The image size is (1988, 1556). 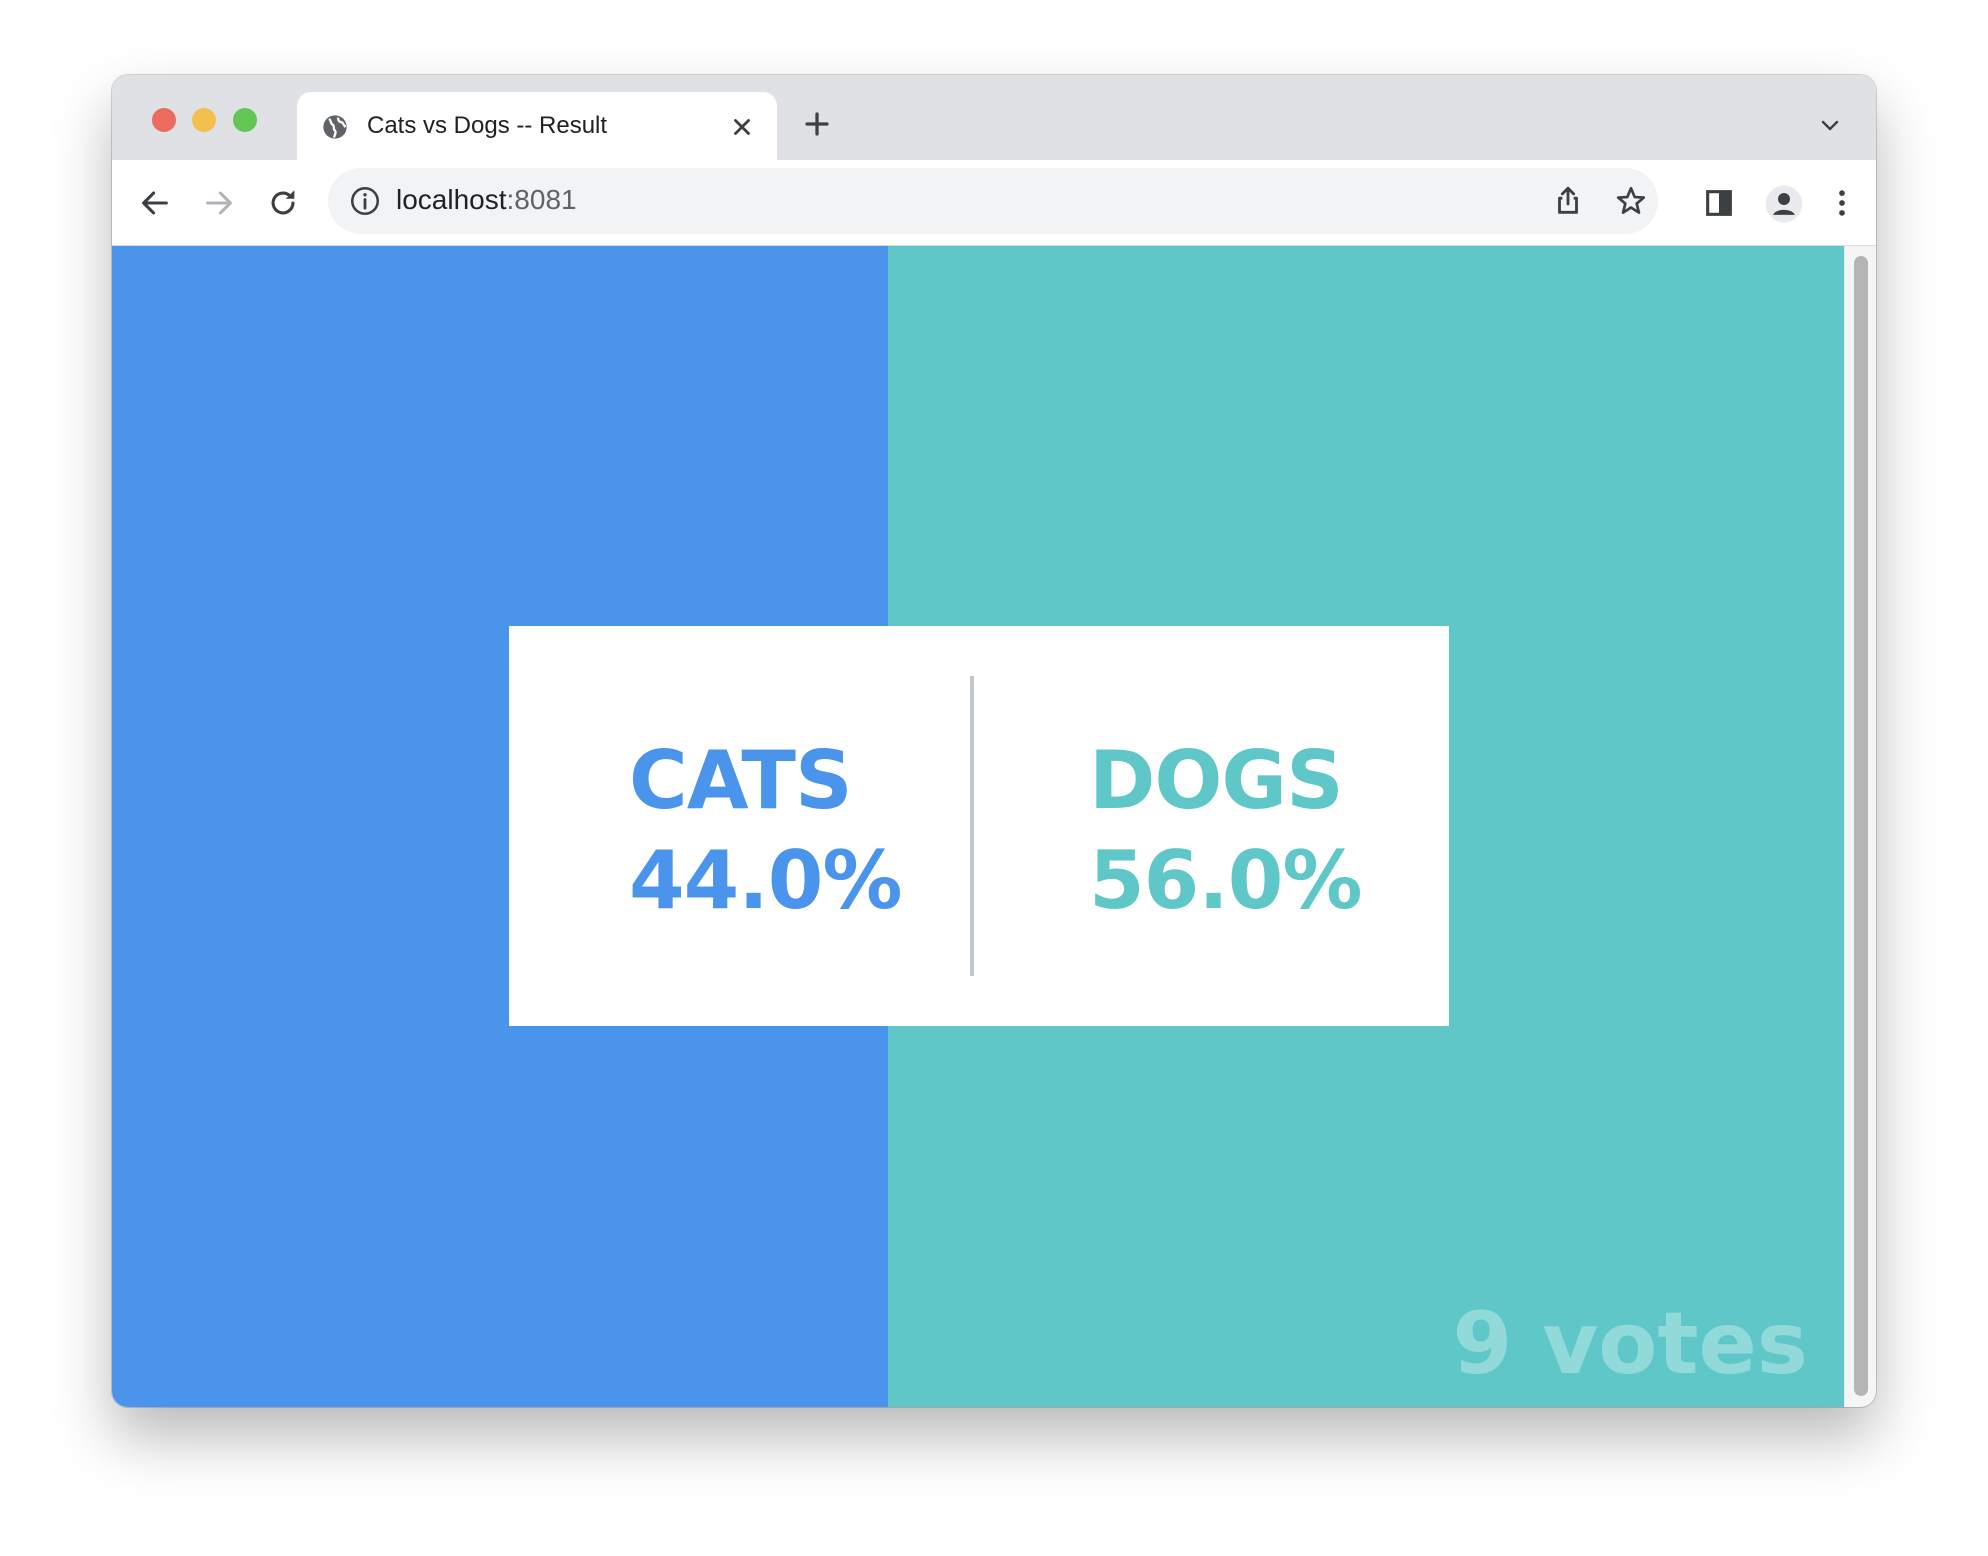 I want to click on share-icon, so click(x=1568, y=201).